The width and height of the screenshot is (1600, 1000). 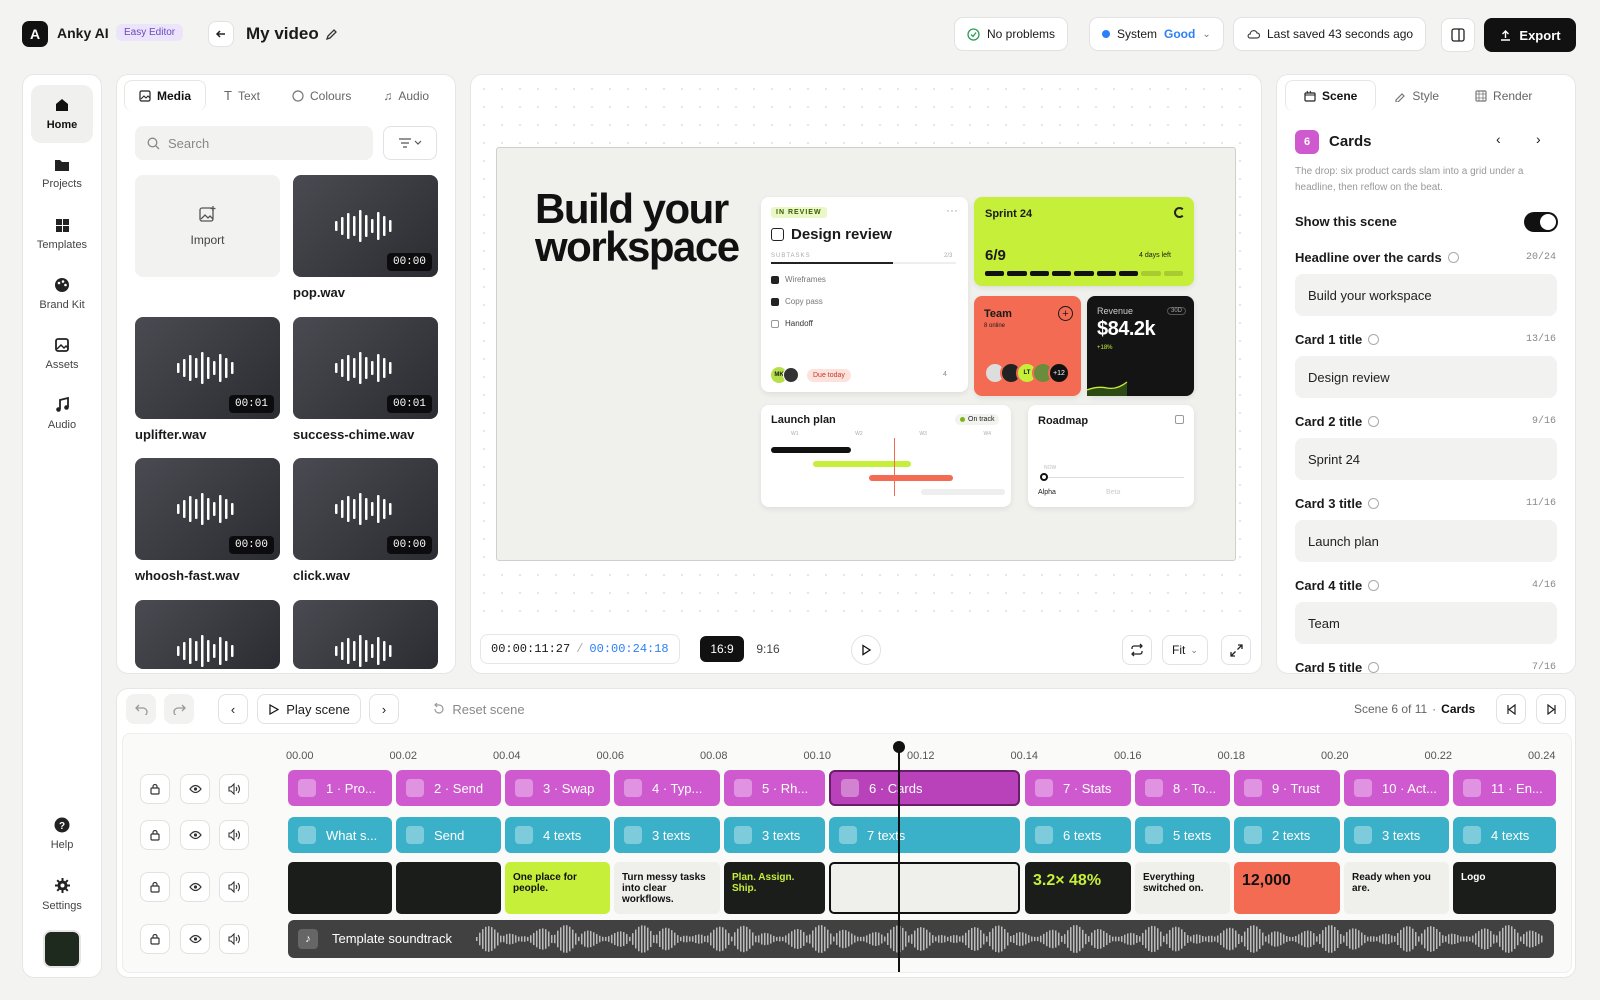 I want to click on toggle-panel-button, so click(x=1458, y=35).